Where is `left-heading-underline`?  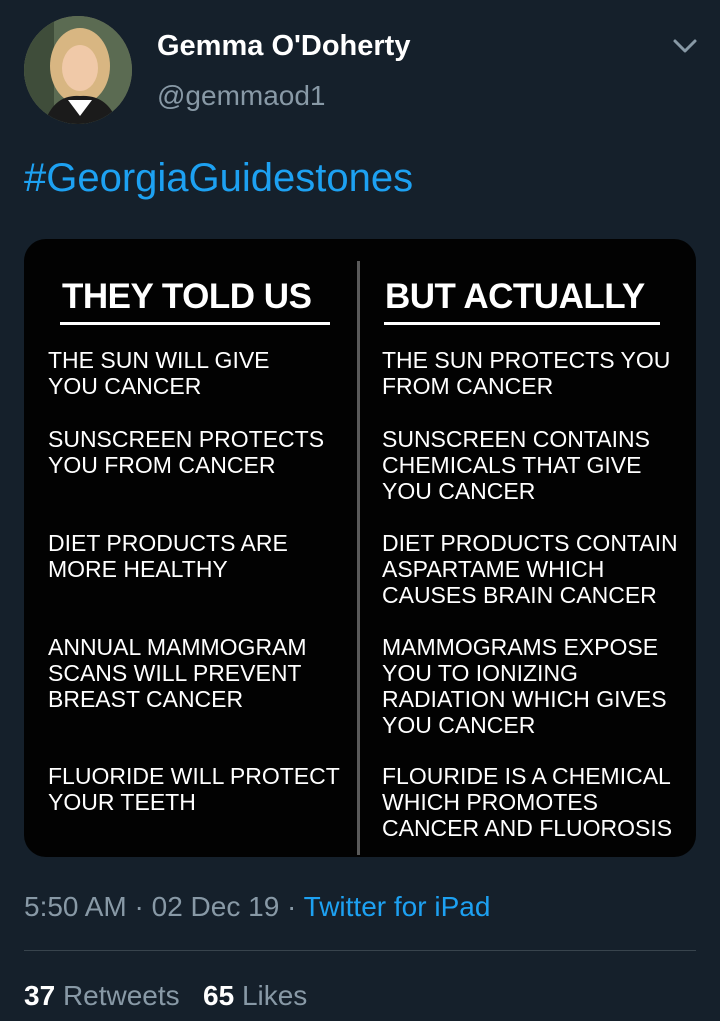
left-heading-underline is located at coordinates (195, 323).